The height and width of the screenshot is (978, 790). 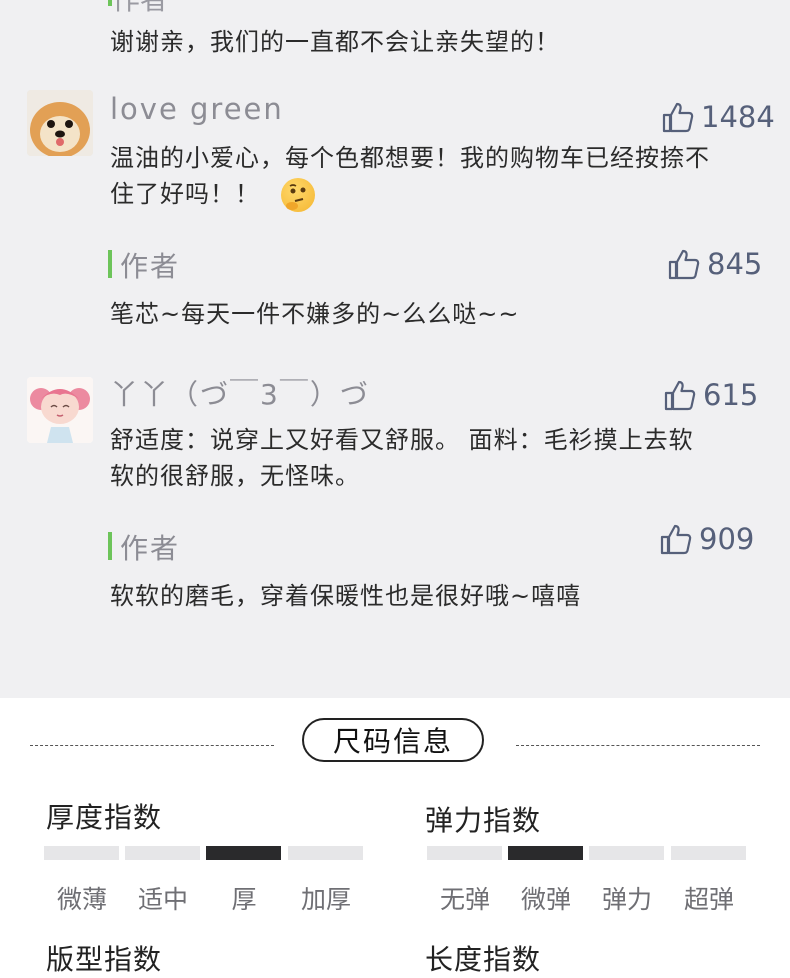 What do you see at coordinates (104, 959) in the screenshot?
I see `fit-index-title: 版型指数` at bounding box center [104, 959].